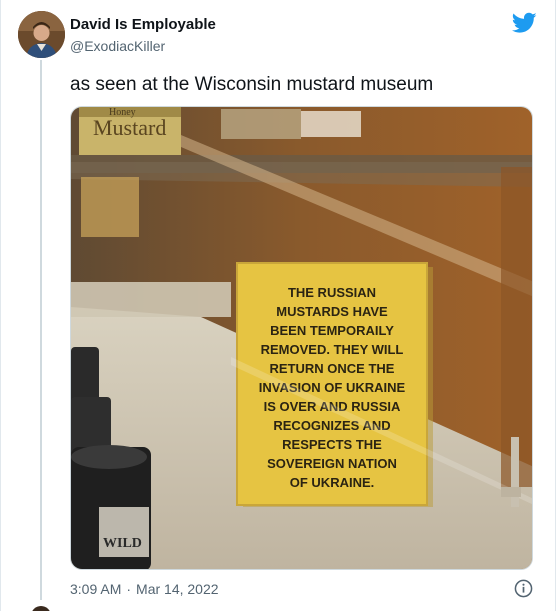  I want to click on info-icon, so click(523, 588).